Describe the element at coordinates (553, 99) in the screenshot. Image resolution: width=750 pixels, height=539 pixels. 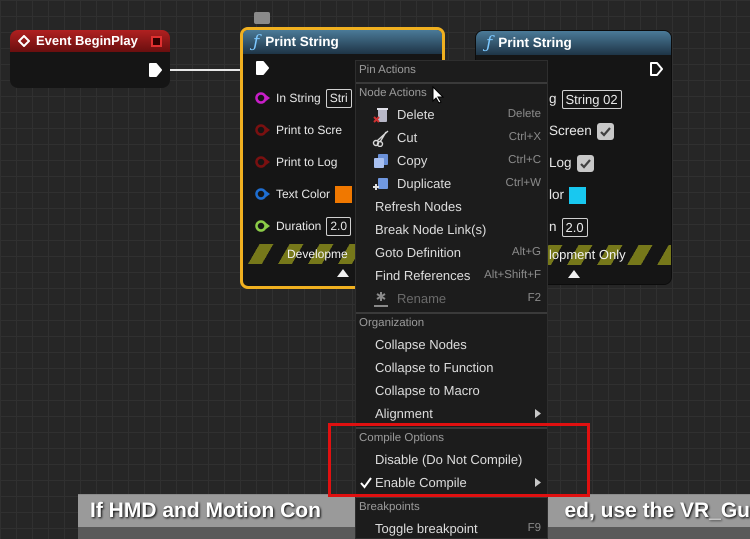
I see `pin-label: g` at that location.